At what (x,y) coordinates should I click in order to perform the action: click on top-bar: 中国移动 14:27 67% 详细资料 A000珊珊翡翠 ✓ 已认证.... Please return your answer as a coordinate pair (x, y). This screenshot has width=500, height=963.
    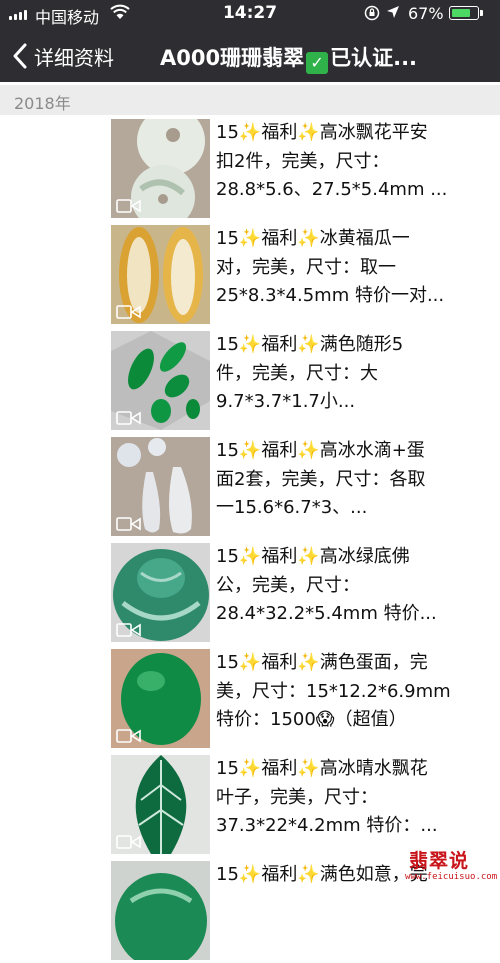
    Looking at the image, I should click on (250, 41).